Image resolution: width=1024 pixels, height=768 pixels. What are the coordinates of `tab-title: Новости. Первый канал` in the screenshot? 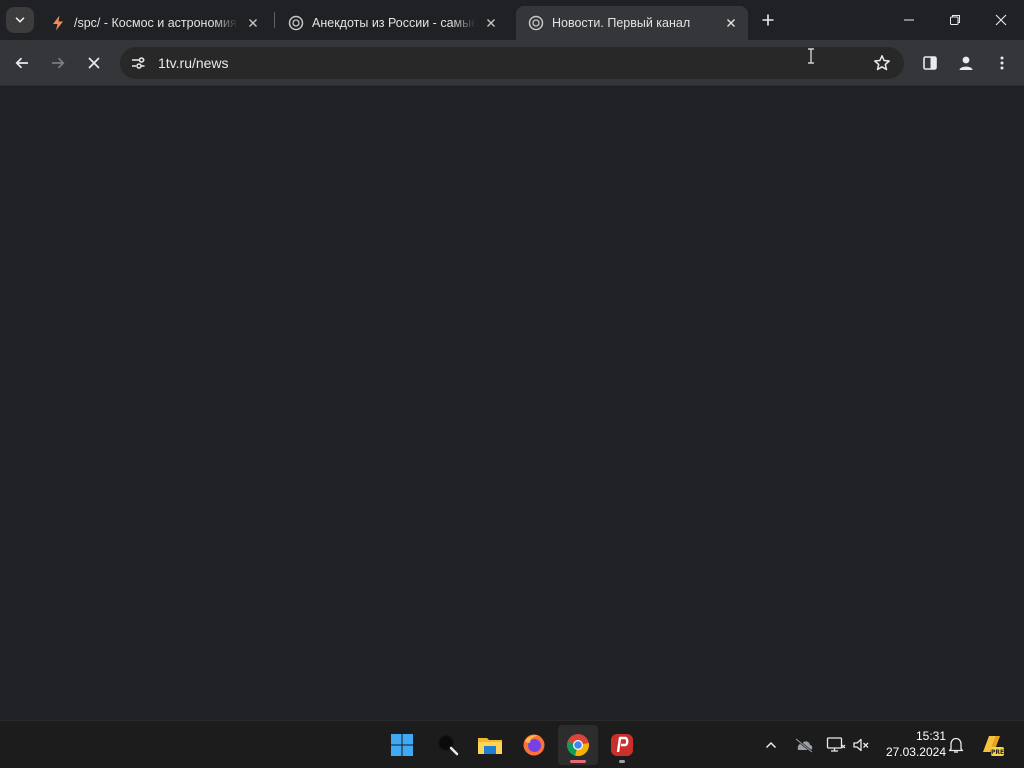 It's located at (621, 23).